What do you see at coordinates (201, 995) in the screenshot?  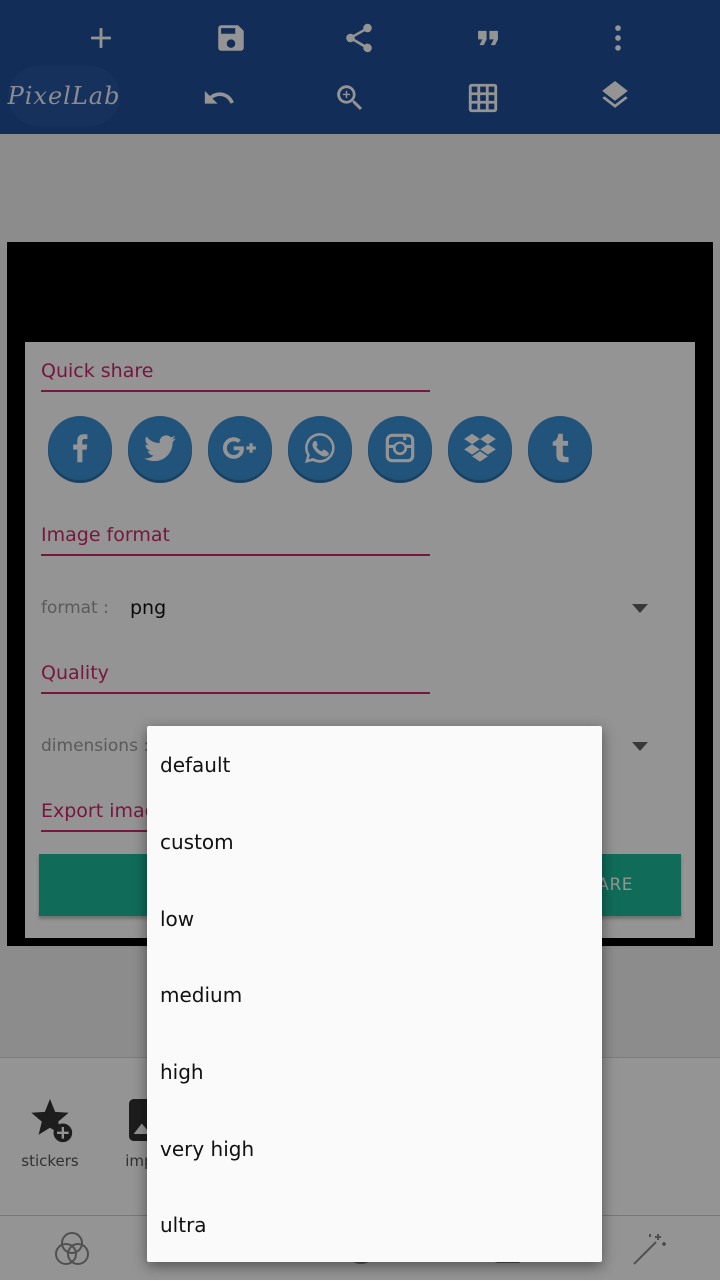 I see `dropdown-option-medium: medium` at bounding box center [201, 995].